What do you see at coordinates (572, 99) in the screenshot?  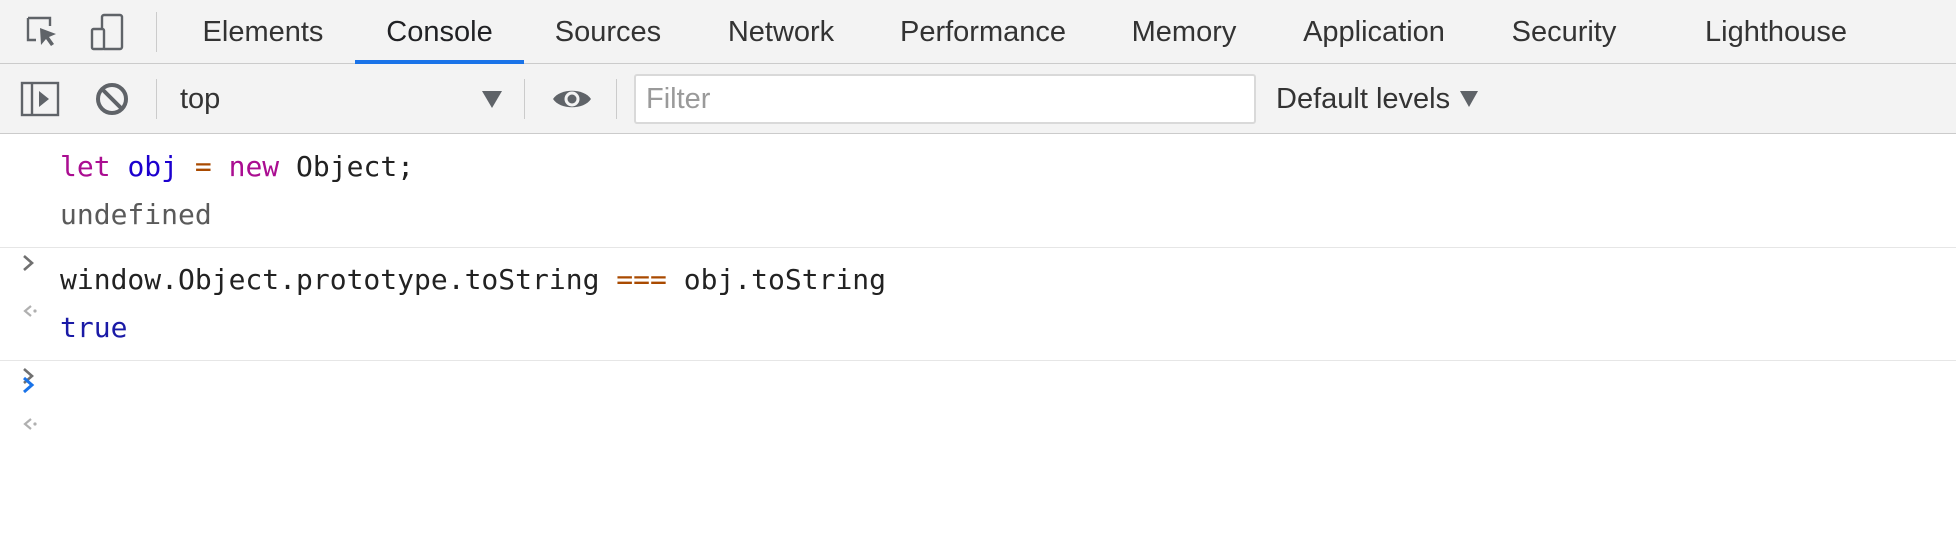 I see `eye-icon` at bounding box center [572, 99].